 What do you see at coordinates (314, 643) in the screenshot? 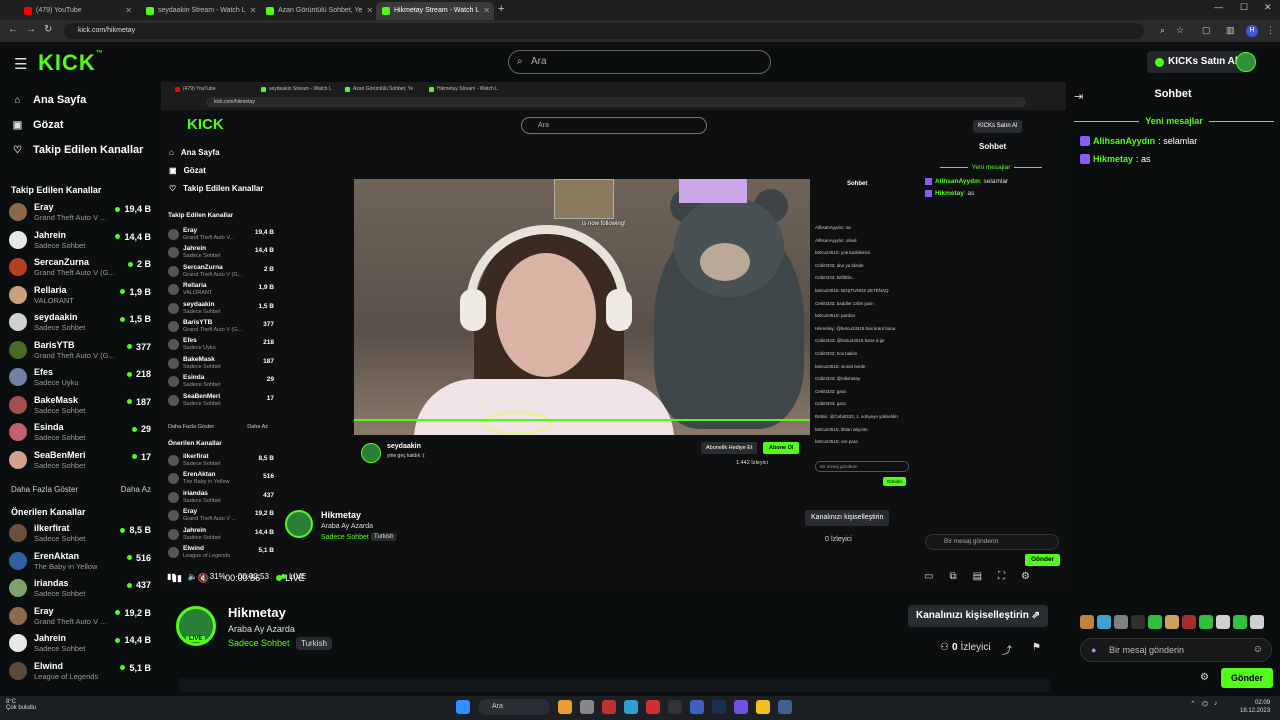
I see `language-tag: Turkish` at bounding box center [314, 643].